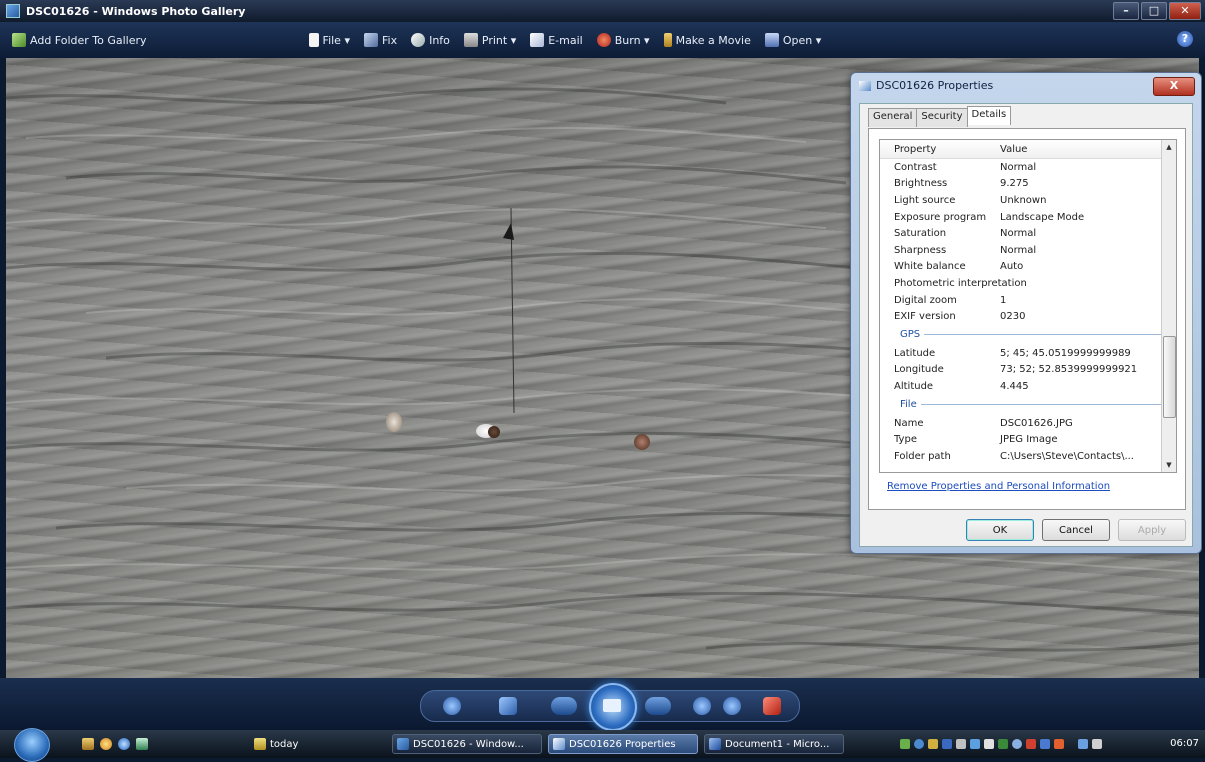  What do you see at coordinates (1152, 530) in the screenshot?
I see `apply-button: Apply` at bounding box center [1152, 530].